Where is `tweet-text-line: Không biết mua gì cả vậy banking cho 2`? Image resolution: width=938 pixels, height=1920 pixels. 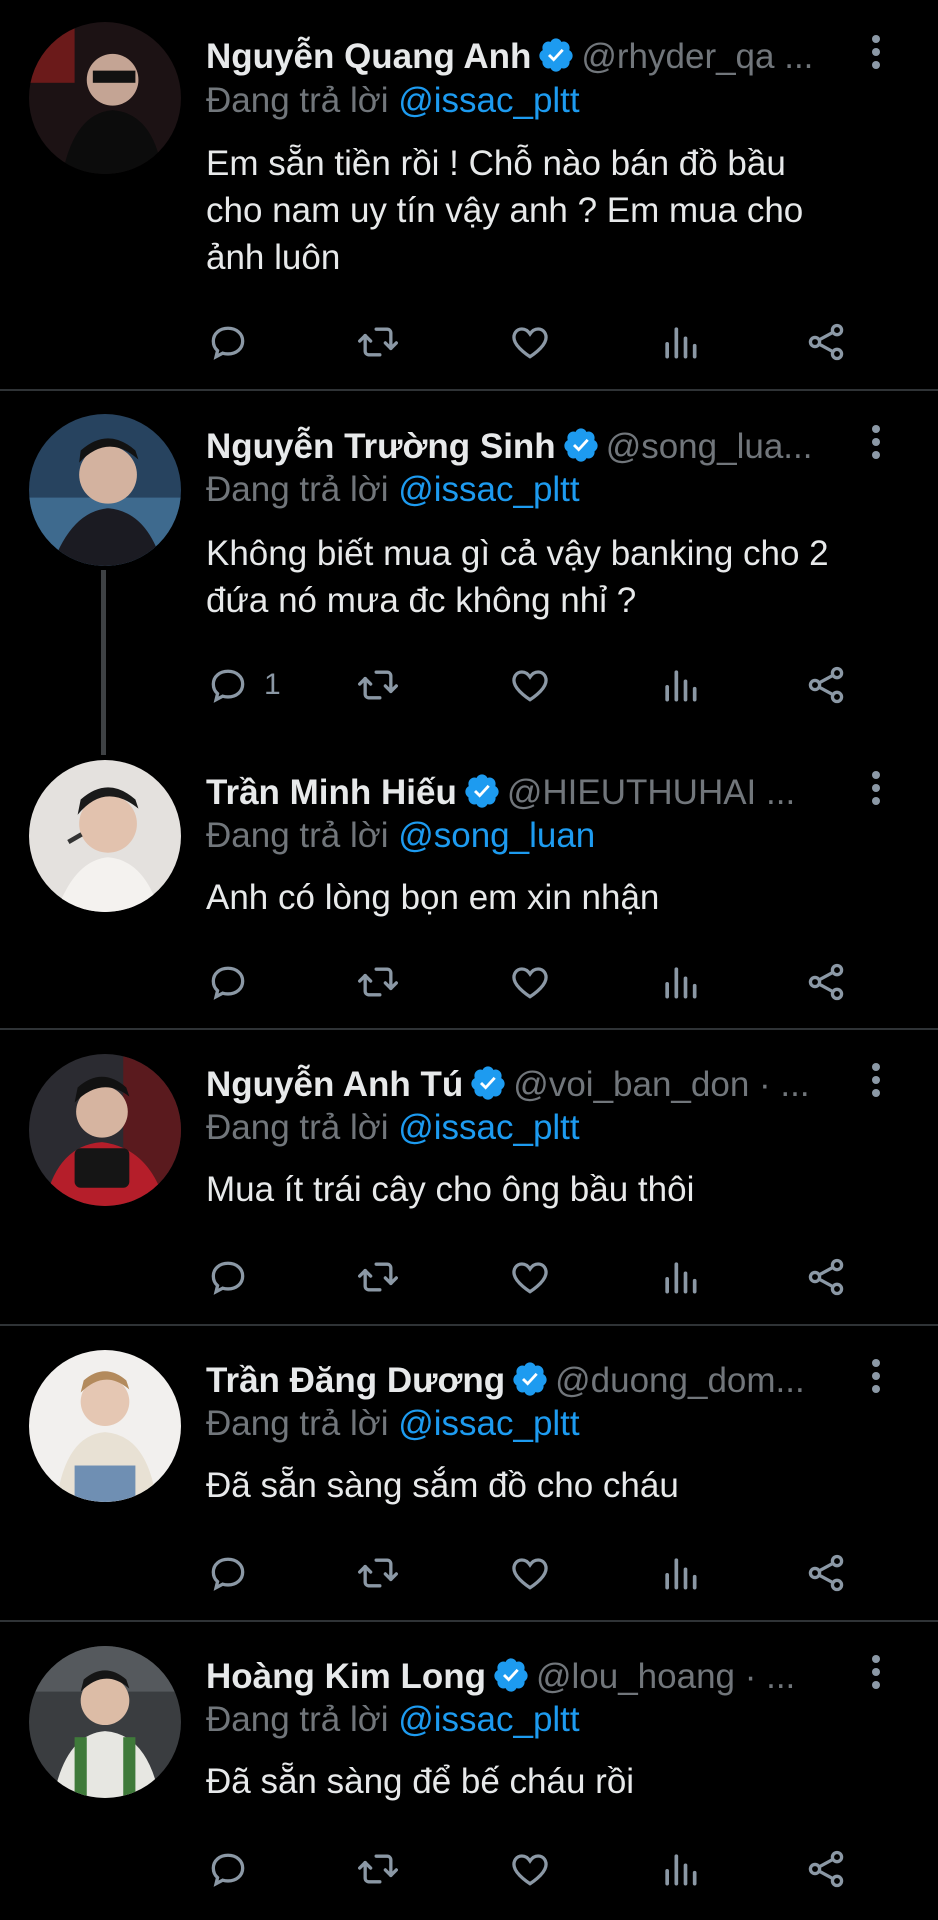
tweet-text-line: Không biết mua gì cả vậy banking cho 2 is located at coordinates (517, 553).